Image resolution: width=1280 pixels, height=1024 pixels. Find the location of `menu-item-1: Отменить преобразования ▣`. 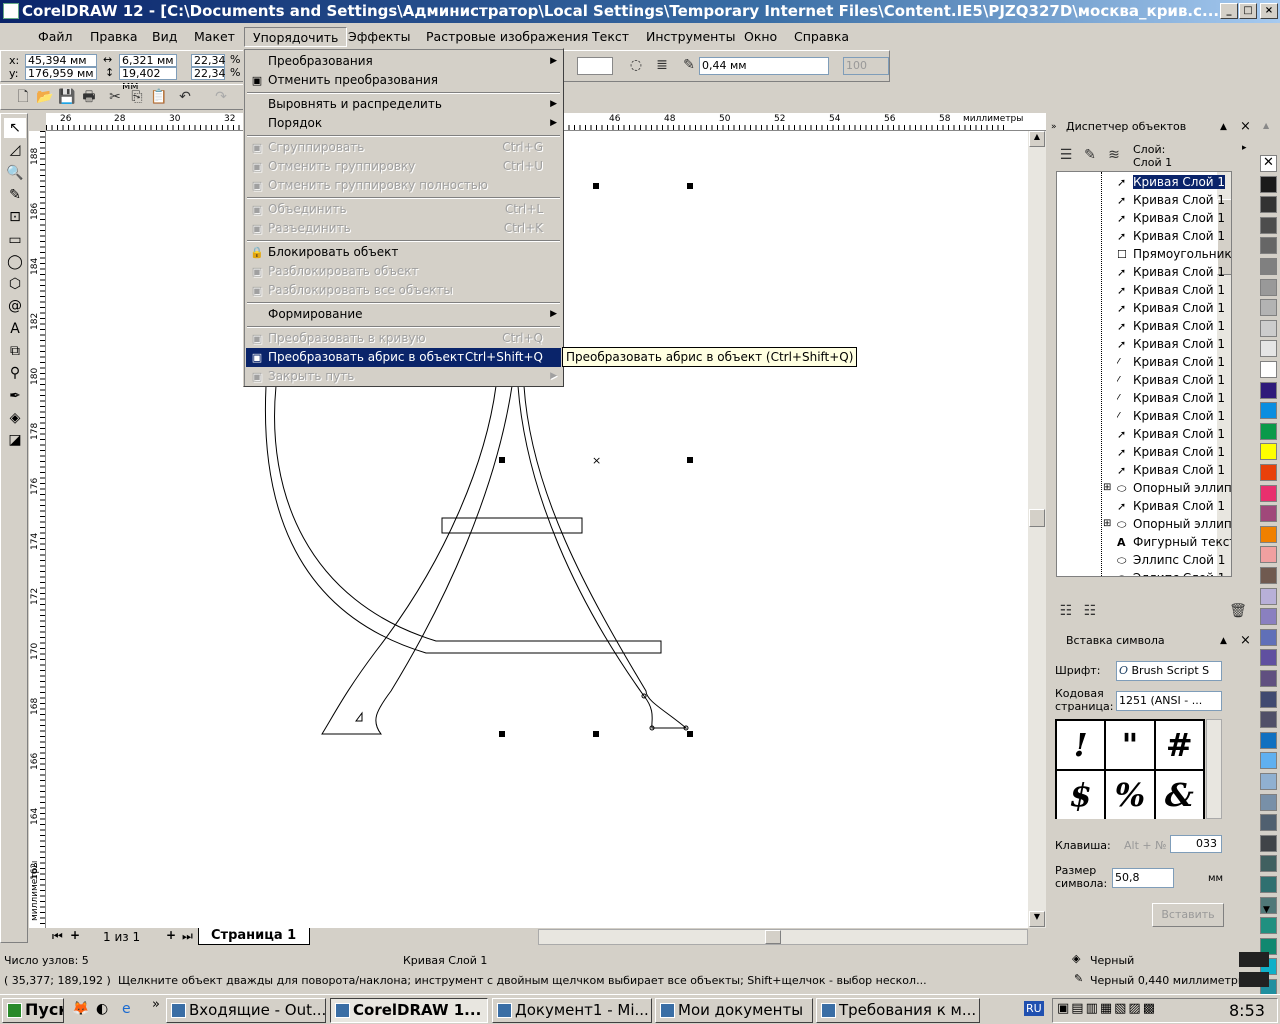

menu-item-1: Отменить преобразования ▣ is located at coordinates (403, 80).